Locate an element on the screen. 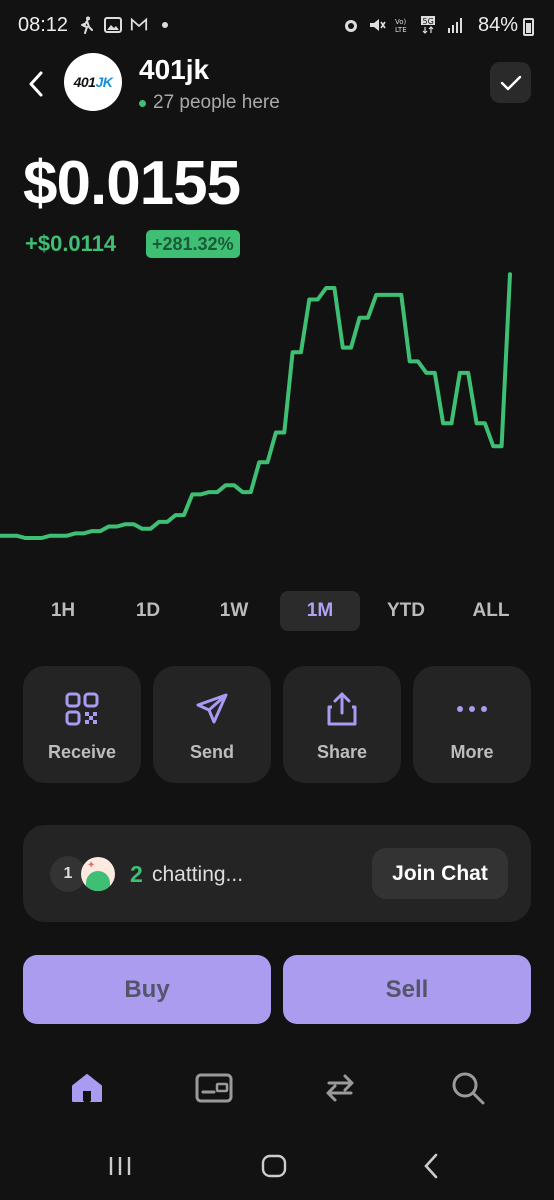  home-button-icon is located at coordinates (274, 1166).